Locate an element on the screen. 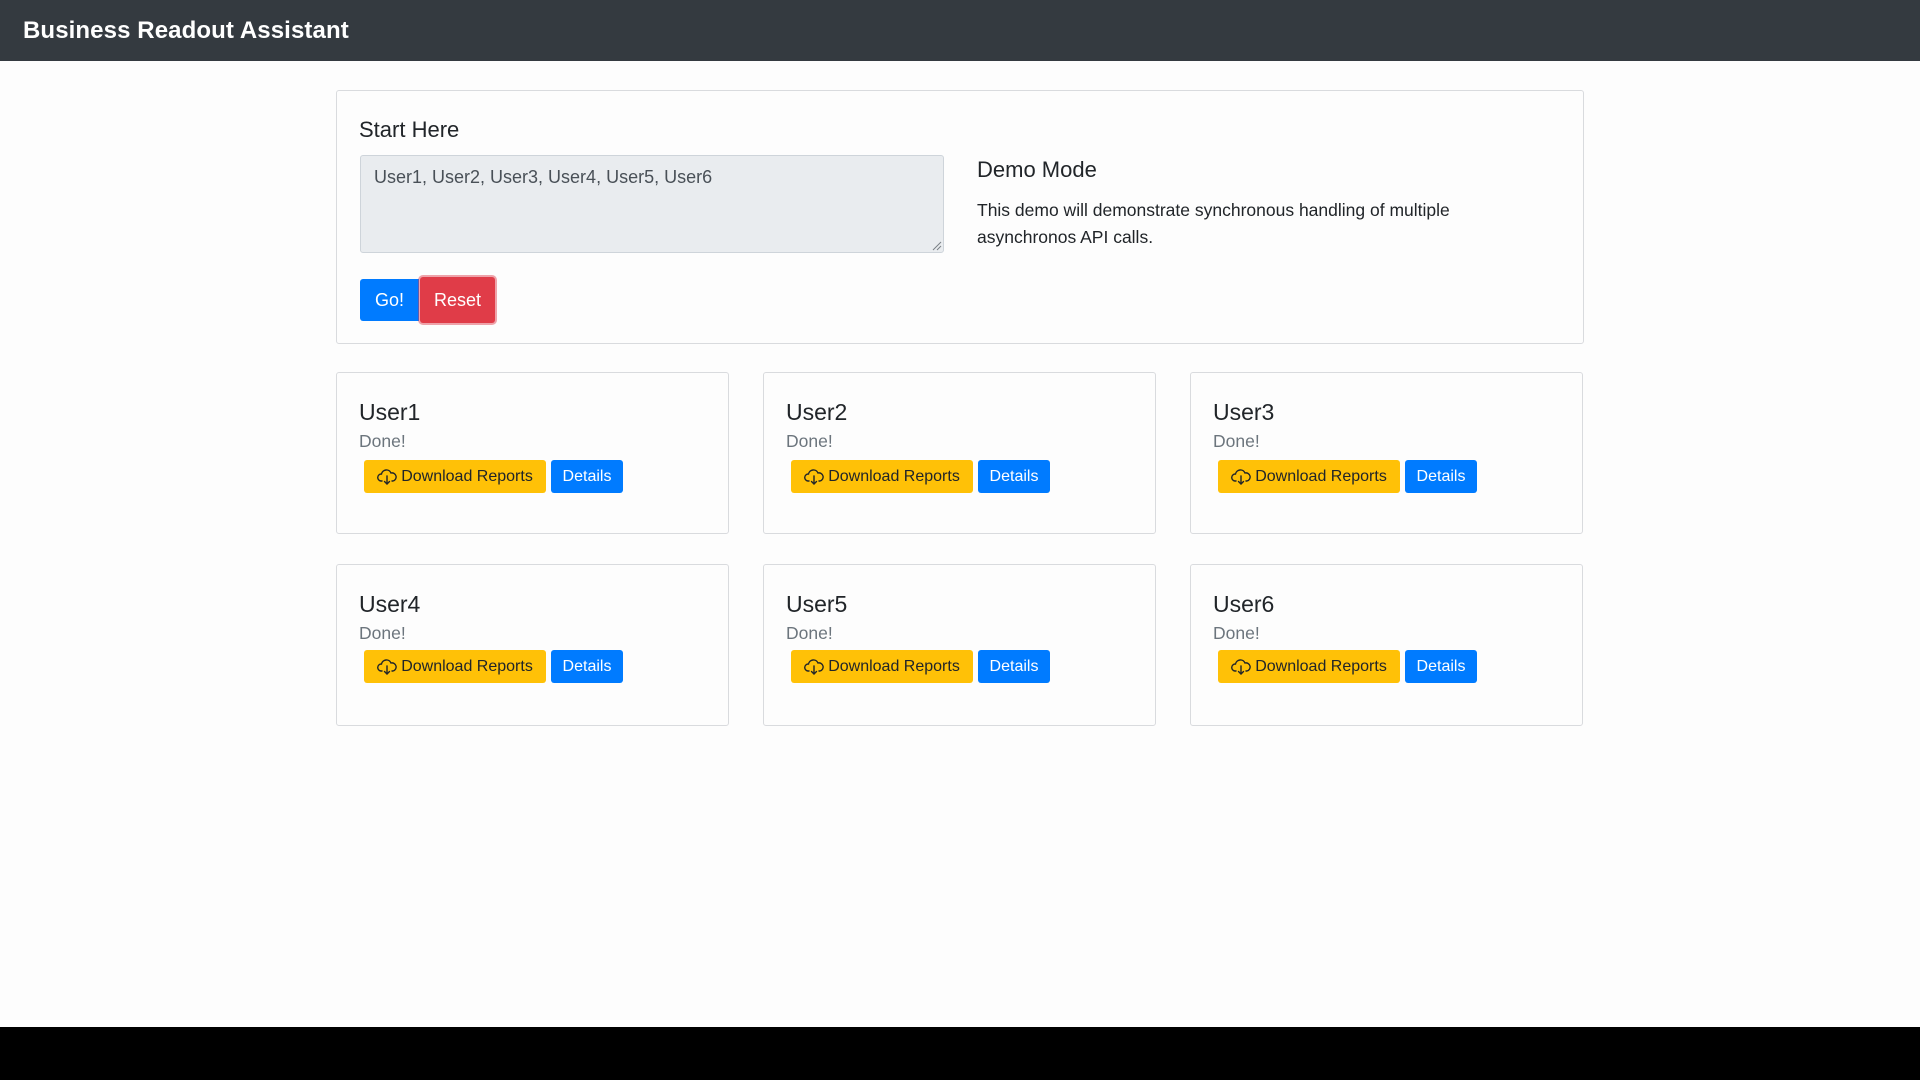  navbar: Business Readout Assistant is located at coordinates (960, 30).